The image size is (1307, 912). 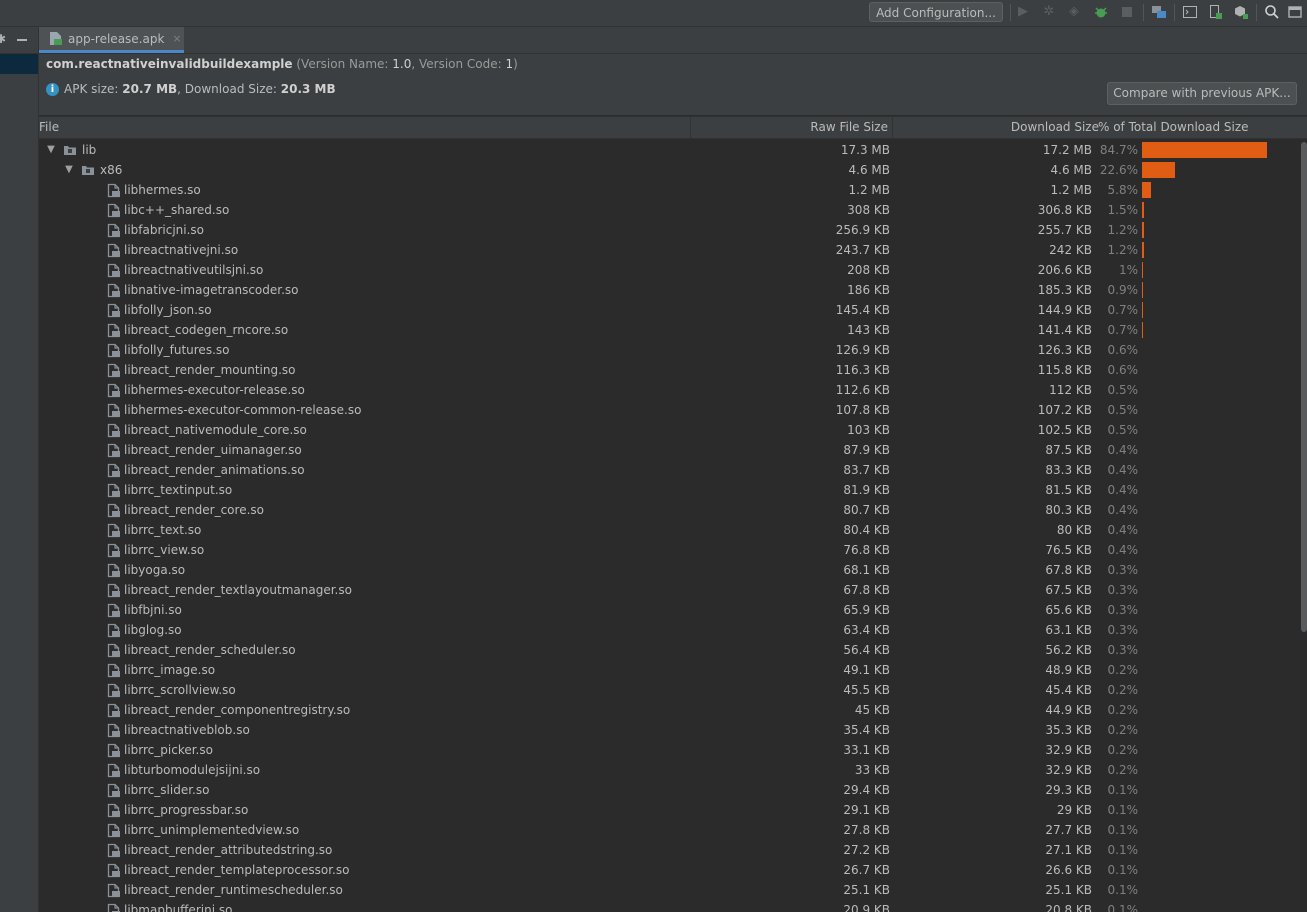 I want to click on tree-file-row: libglog.so 63.4 KB 63.1 KB 0.3%, so click(x=670, y=630).